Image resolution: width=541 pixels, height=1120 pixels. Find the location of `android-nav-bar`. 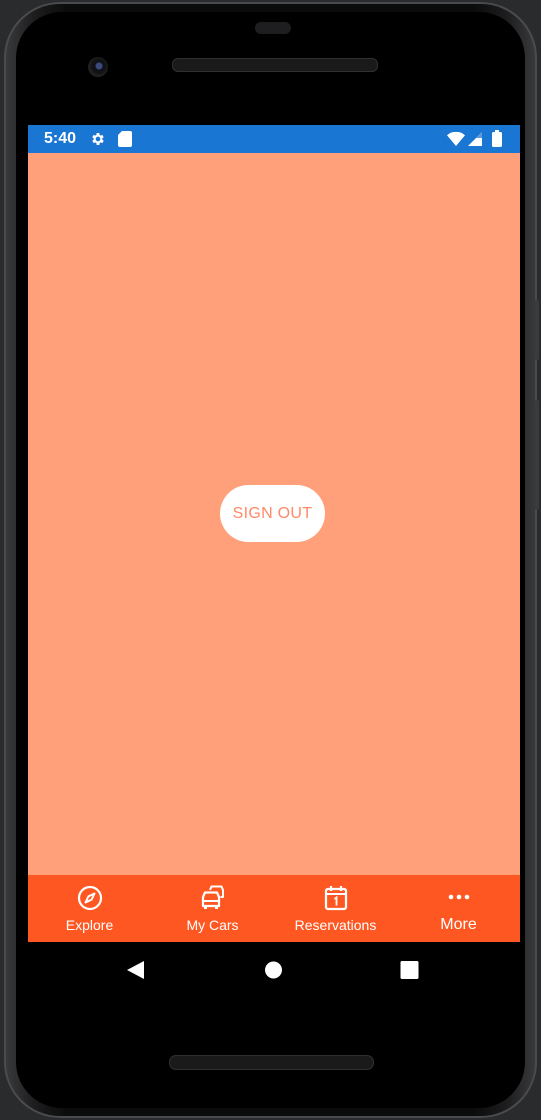

android-nav-bar is located at coordinates (274, 970).